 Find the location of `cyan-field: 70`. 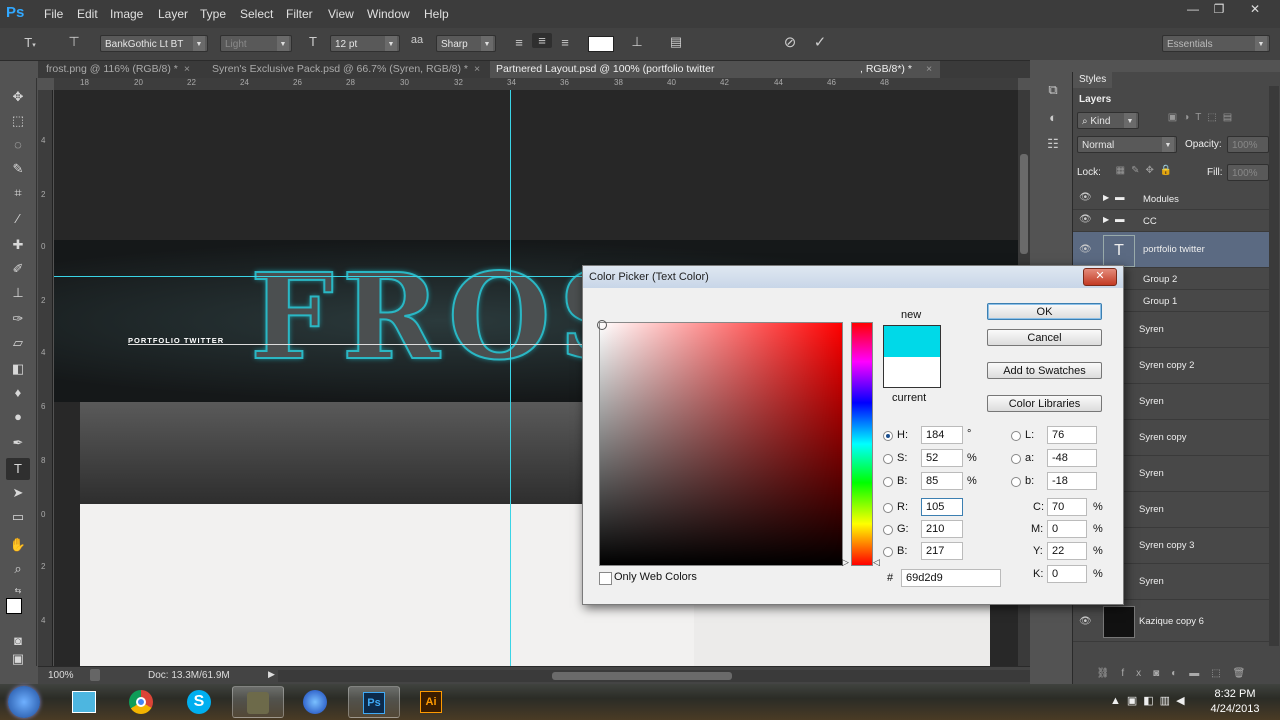

cyan-field: 70 is located at coordinates (1067, 507).